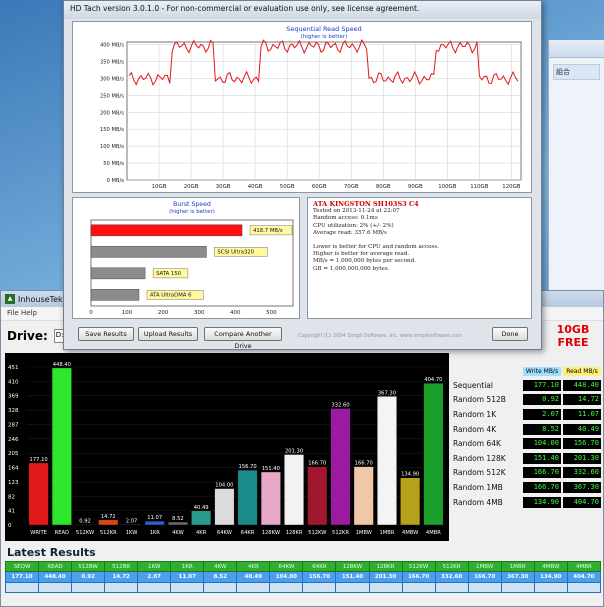 The width and height of the screenshot is (604, 607). What do you see at coordinates (573, 336) in the screenshot?
I see `free-space-badge: 10GB FREE` at bounding box center [573, 336].